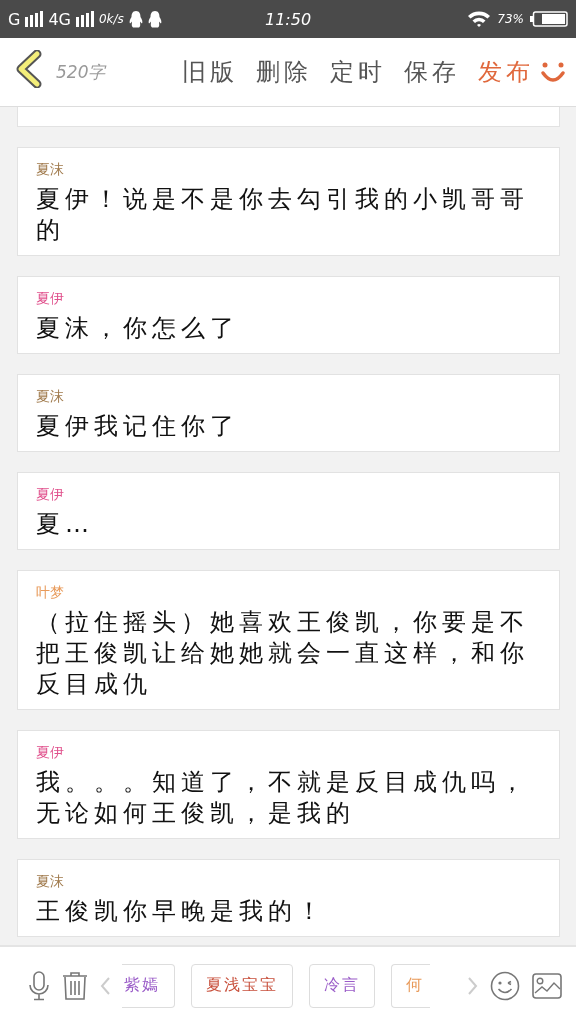  What do you see at coordinates (39, 985) in the screenshot?
I see `microphone-icon` at bounding box center [39, 985].